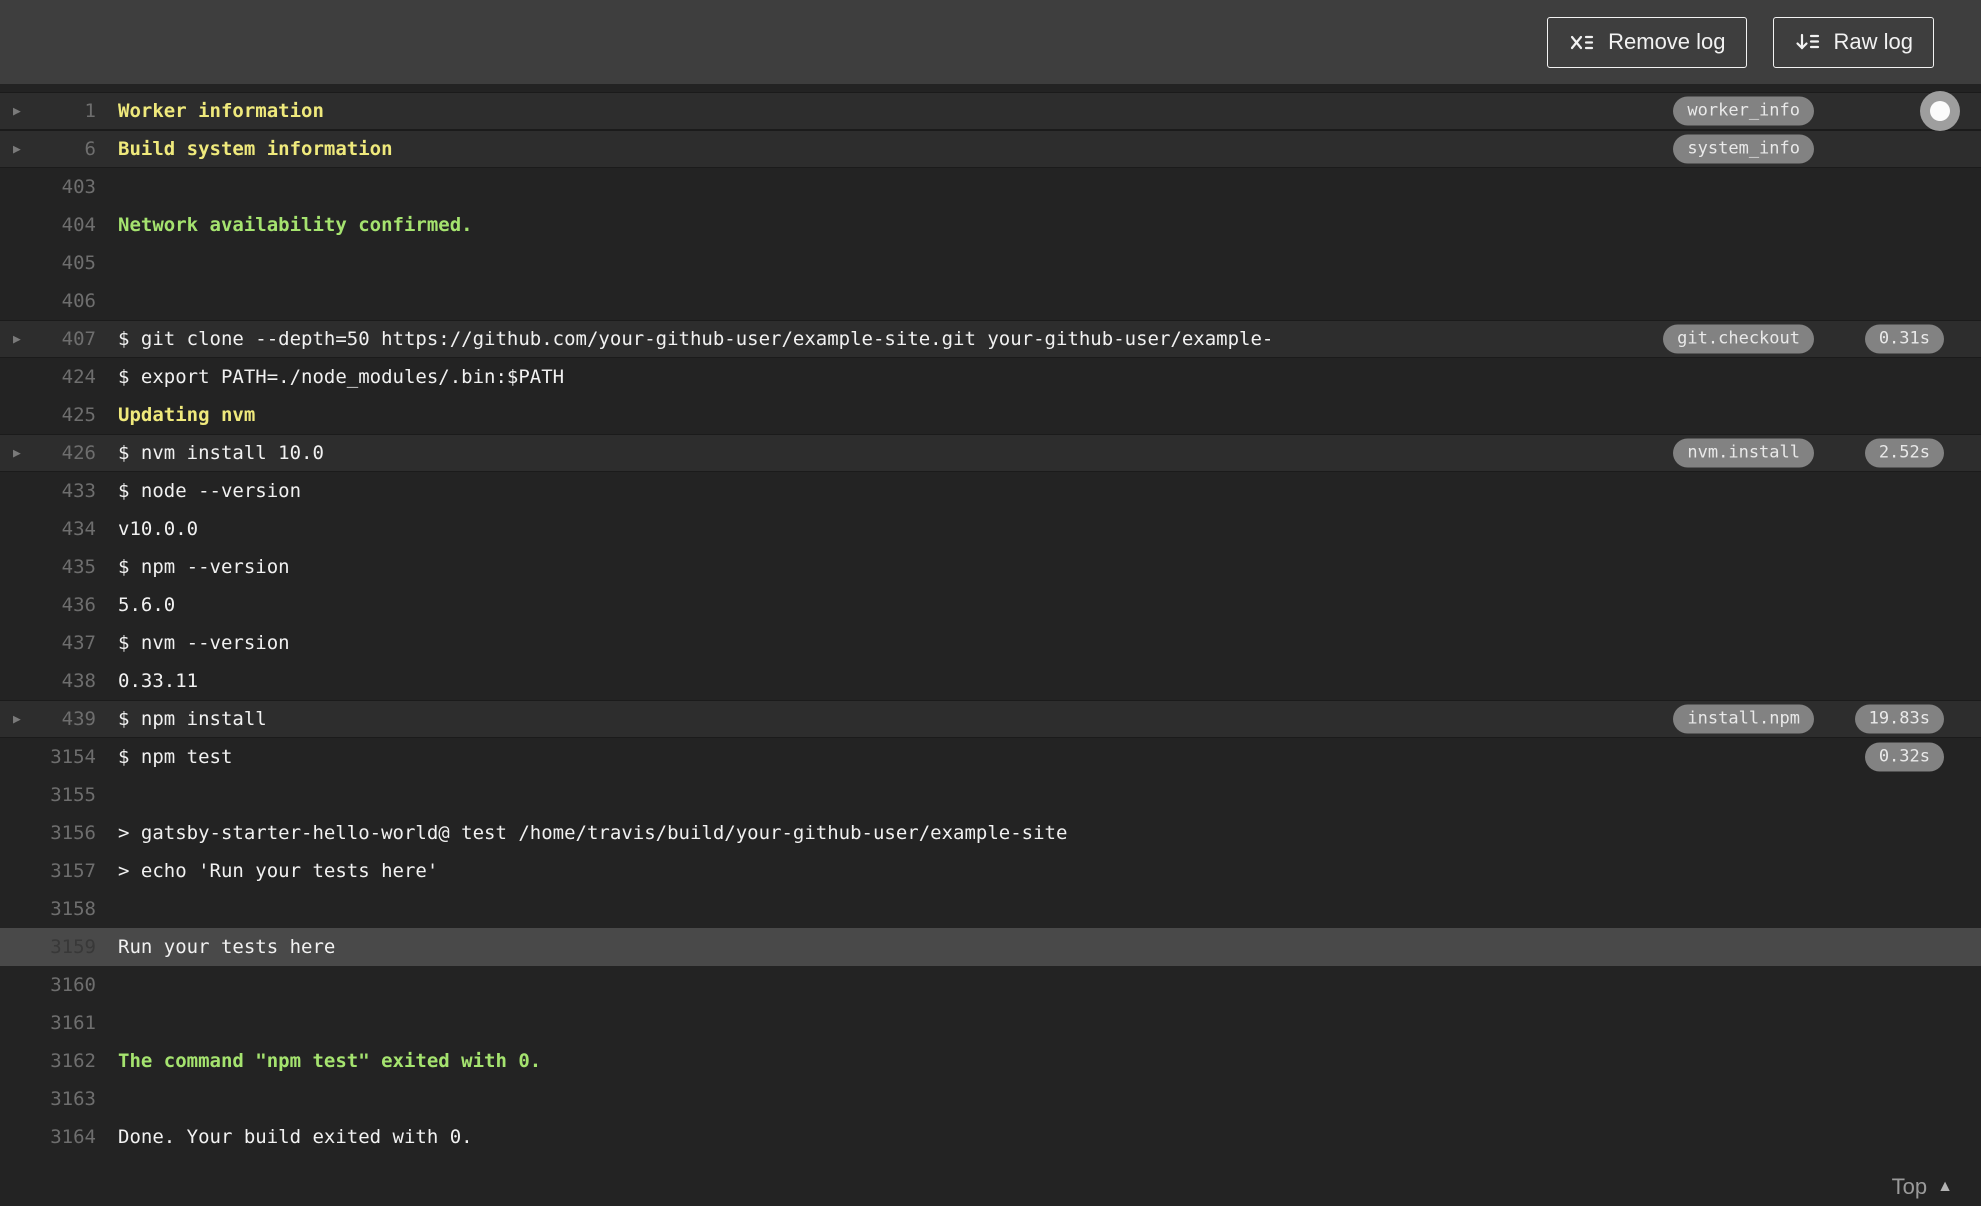 The height and width of the screenshot is (1206, 1981). Describe the element at coordinates (990, 643) in the screenshot. I see `log-row: 437 $ nvm --version` at that location.